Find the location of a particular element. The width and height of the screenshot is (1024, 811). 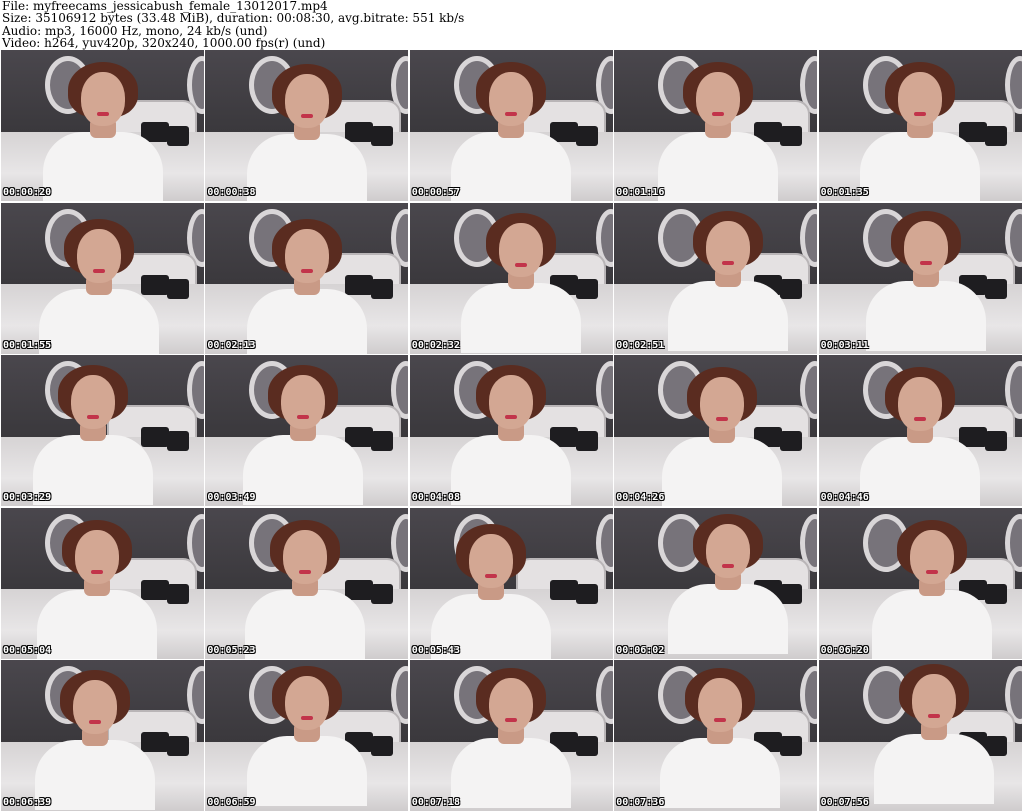

video-thumbnail: 00:06:39 is located at coordinates (102, 735).